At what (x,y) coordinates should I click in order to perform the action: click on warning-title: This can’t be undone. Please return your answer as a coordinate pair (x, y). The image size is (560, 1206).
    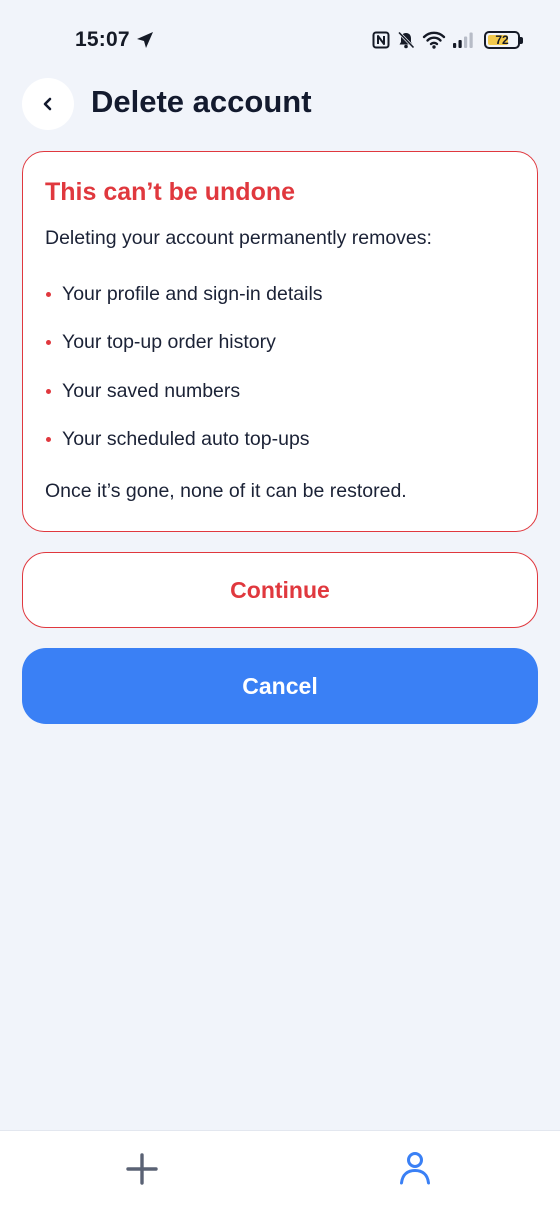
    Looking at the image, I should click on (170, 192).